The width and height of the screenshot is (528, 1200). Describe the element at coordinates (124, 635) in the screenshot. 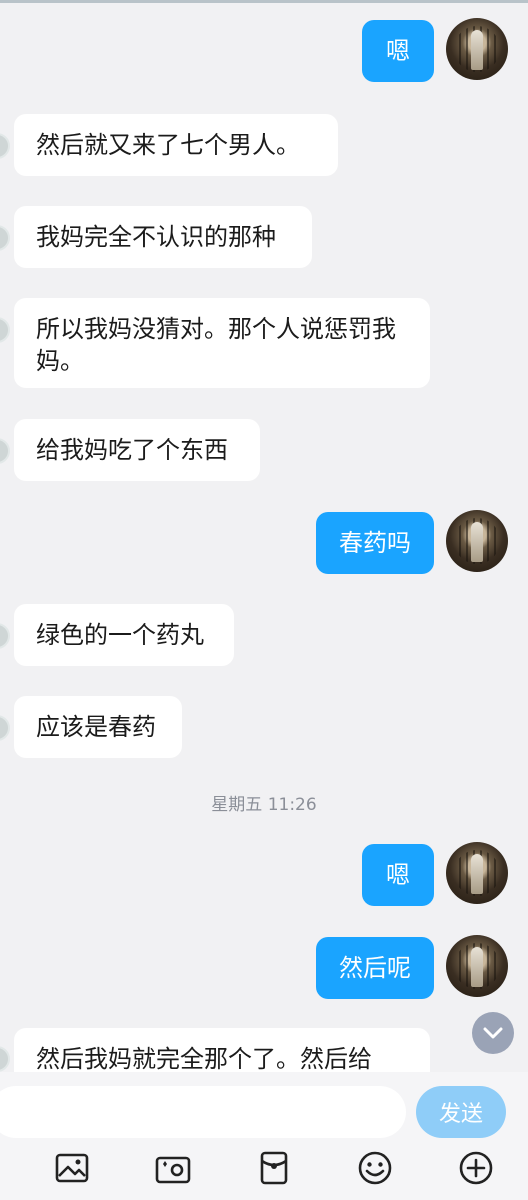

I see `message-bubble-incoming: 绿色的一个药丸` at that location.